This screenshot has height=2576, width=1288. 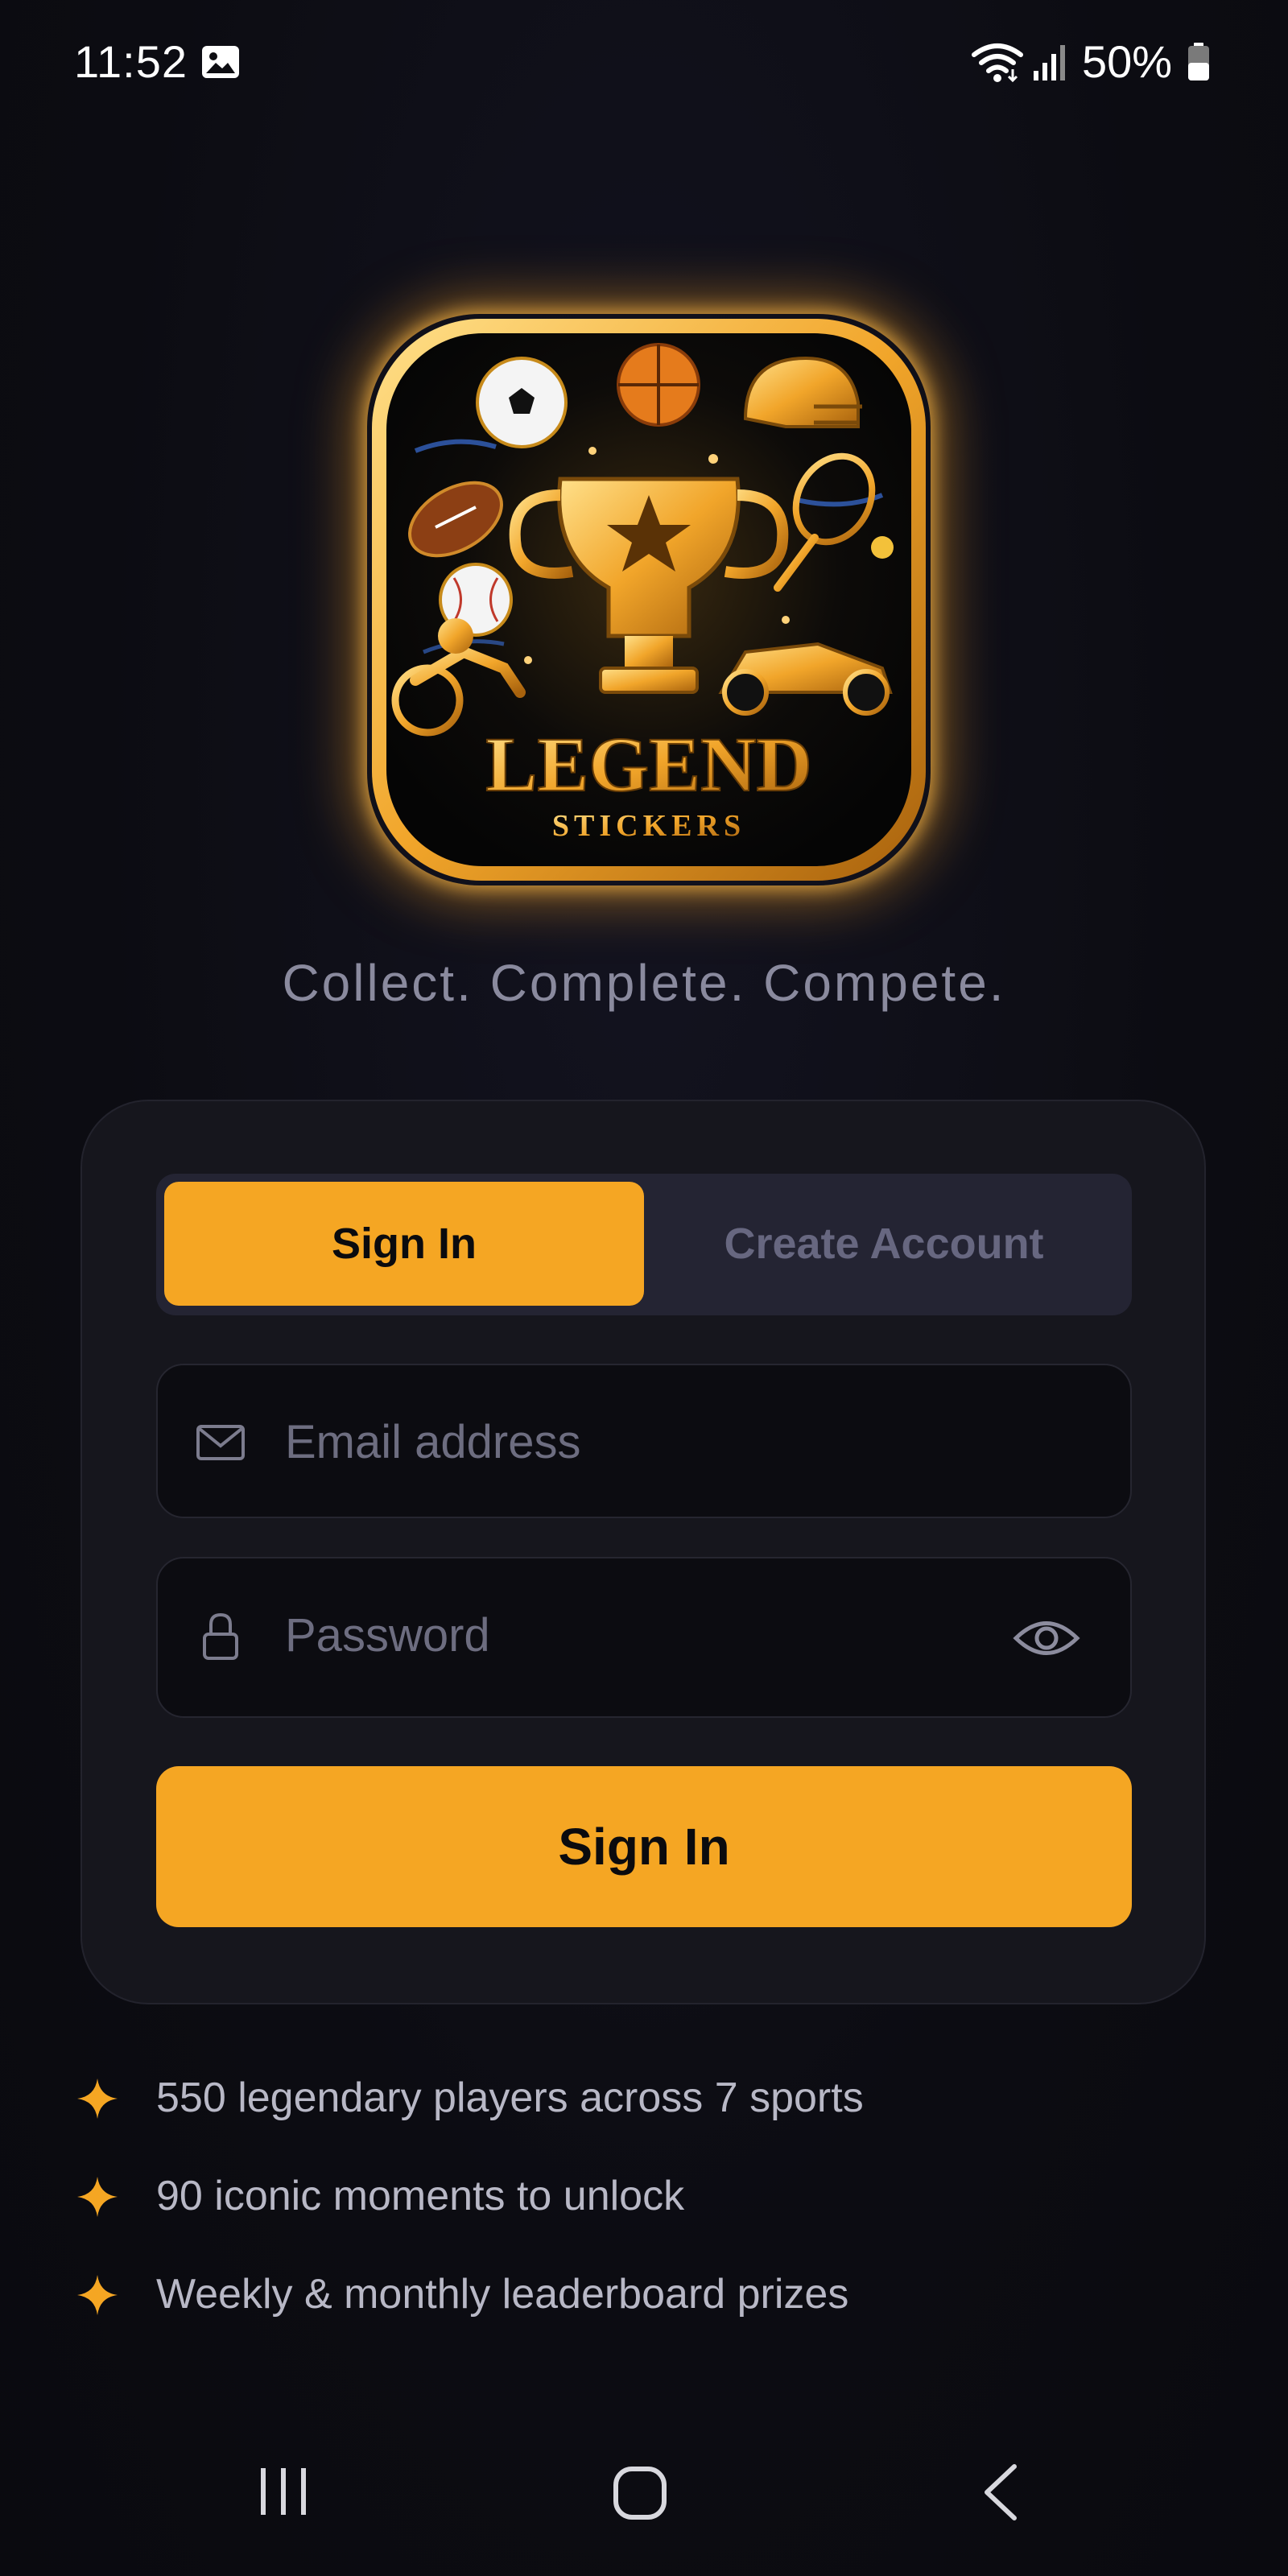 I want to click on battery-percentage: 50%, so click(x=1127, y=61).